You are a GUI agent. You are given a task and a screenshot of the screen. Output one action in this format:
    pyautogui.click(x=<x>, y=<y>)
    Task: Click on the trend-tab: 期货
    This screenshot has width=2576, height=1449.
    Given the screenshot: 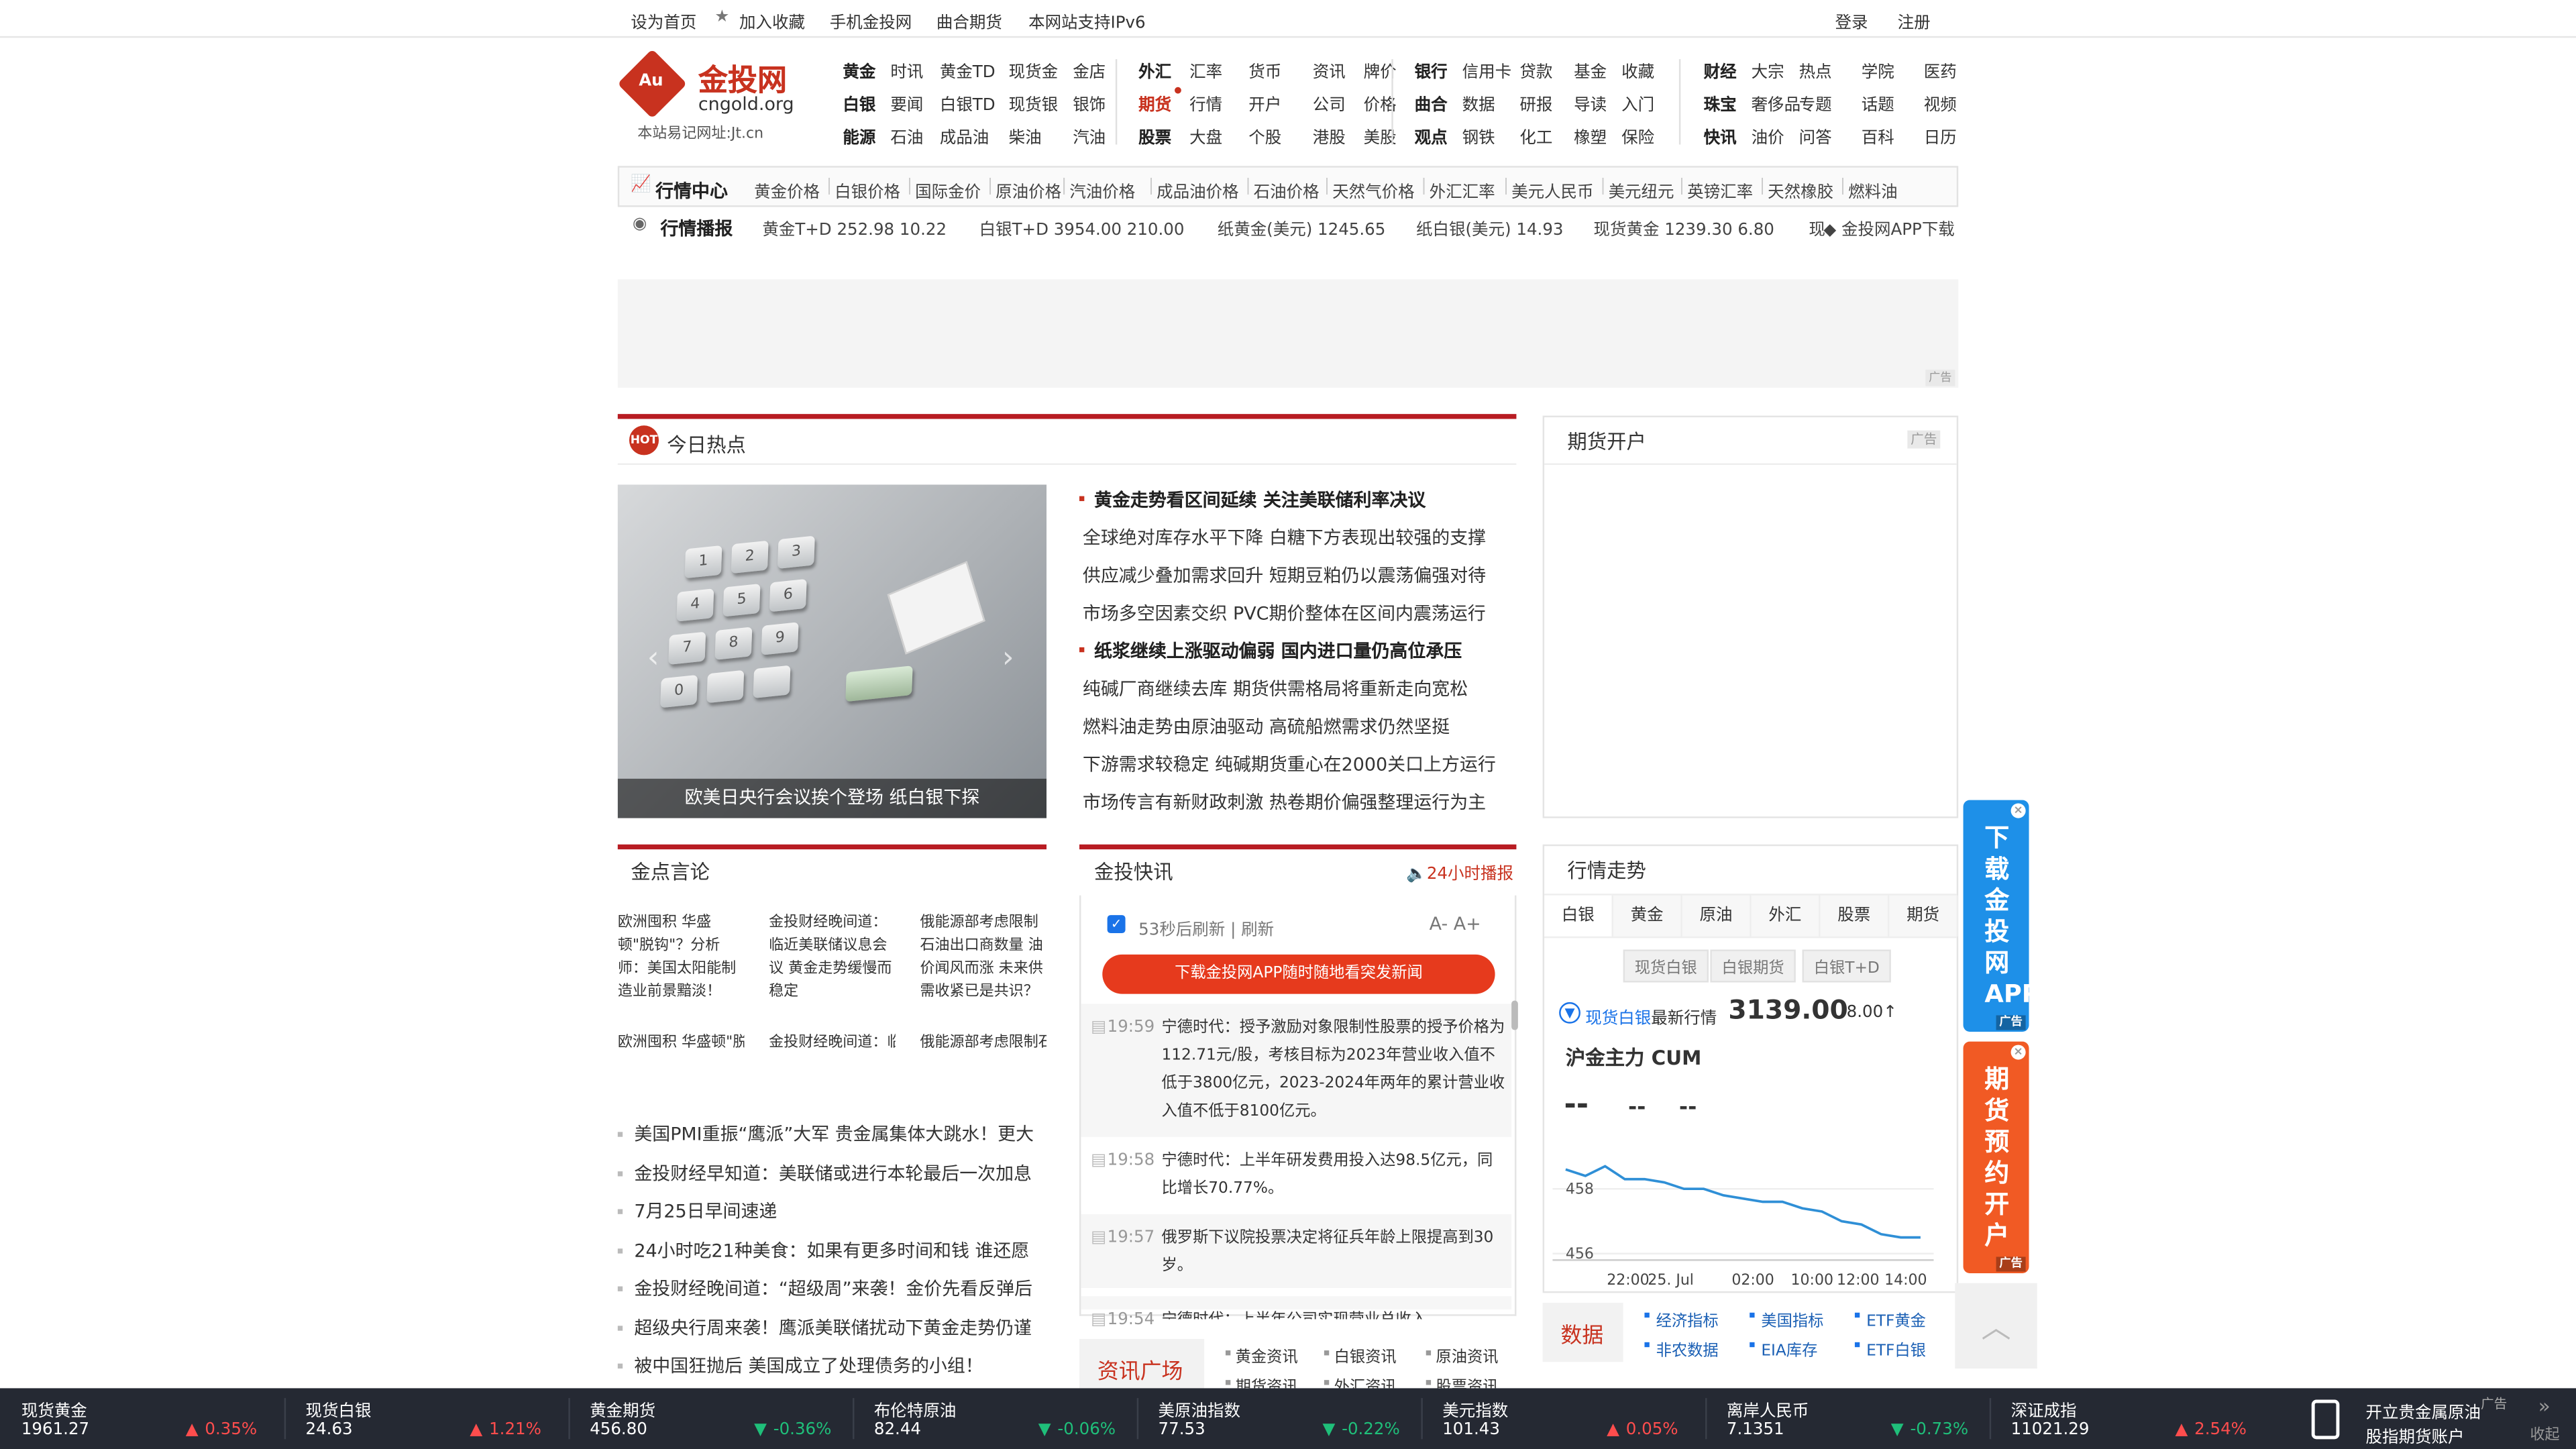 What is the action you would take?
    pyautogui.click(x=1924, y=915)
    